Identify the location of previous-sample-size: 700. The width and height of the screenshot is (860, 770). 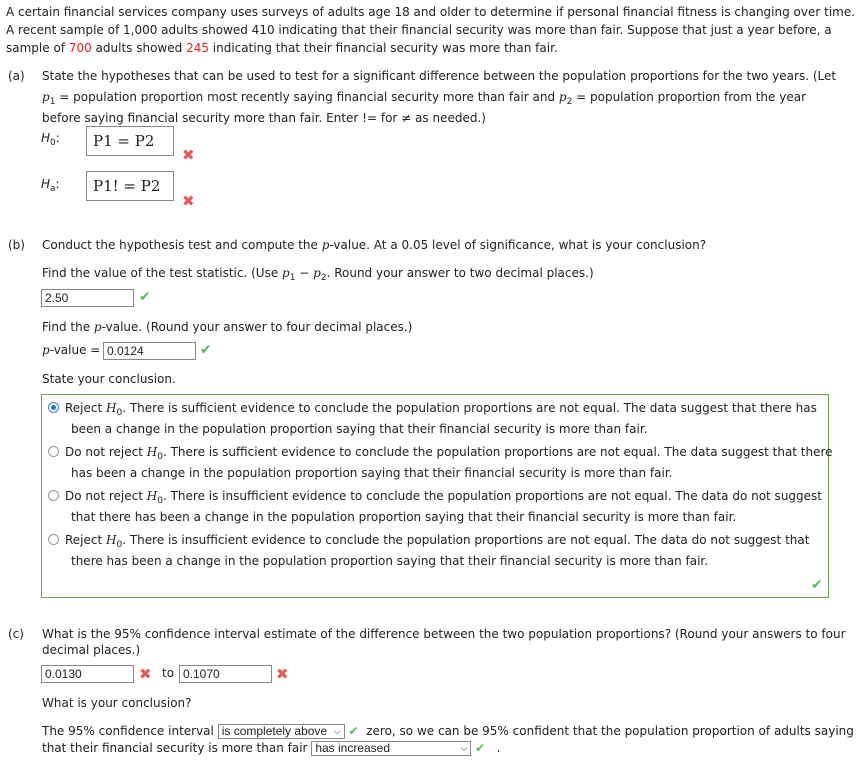
(80, 48).